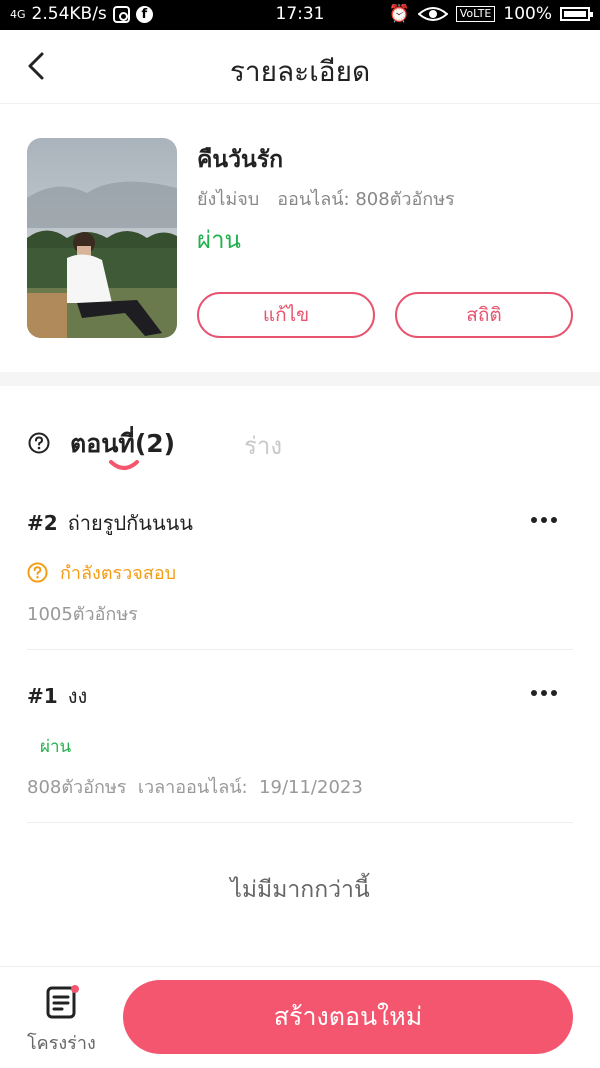 The image size is (600, 1068). Describe the element at coordinates (56, 747) in the screenshot. I see `chapter-status-passed: ผ่าน` at that location.